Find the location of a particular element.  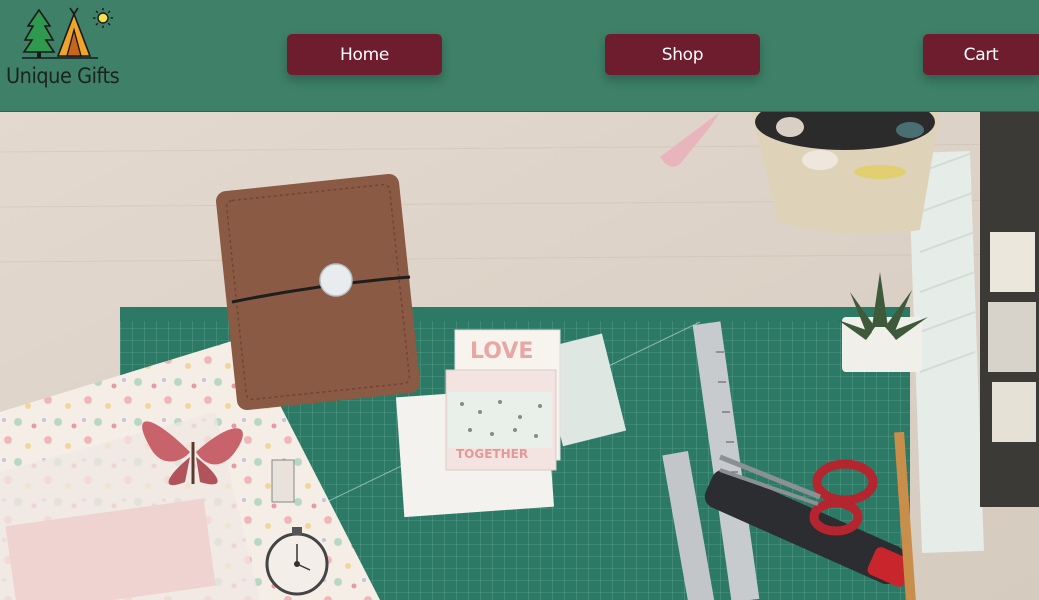

leather-notebook is located at coordinates (318, 292).